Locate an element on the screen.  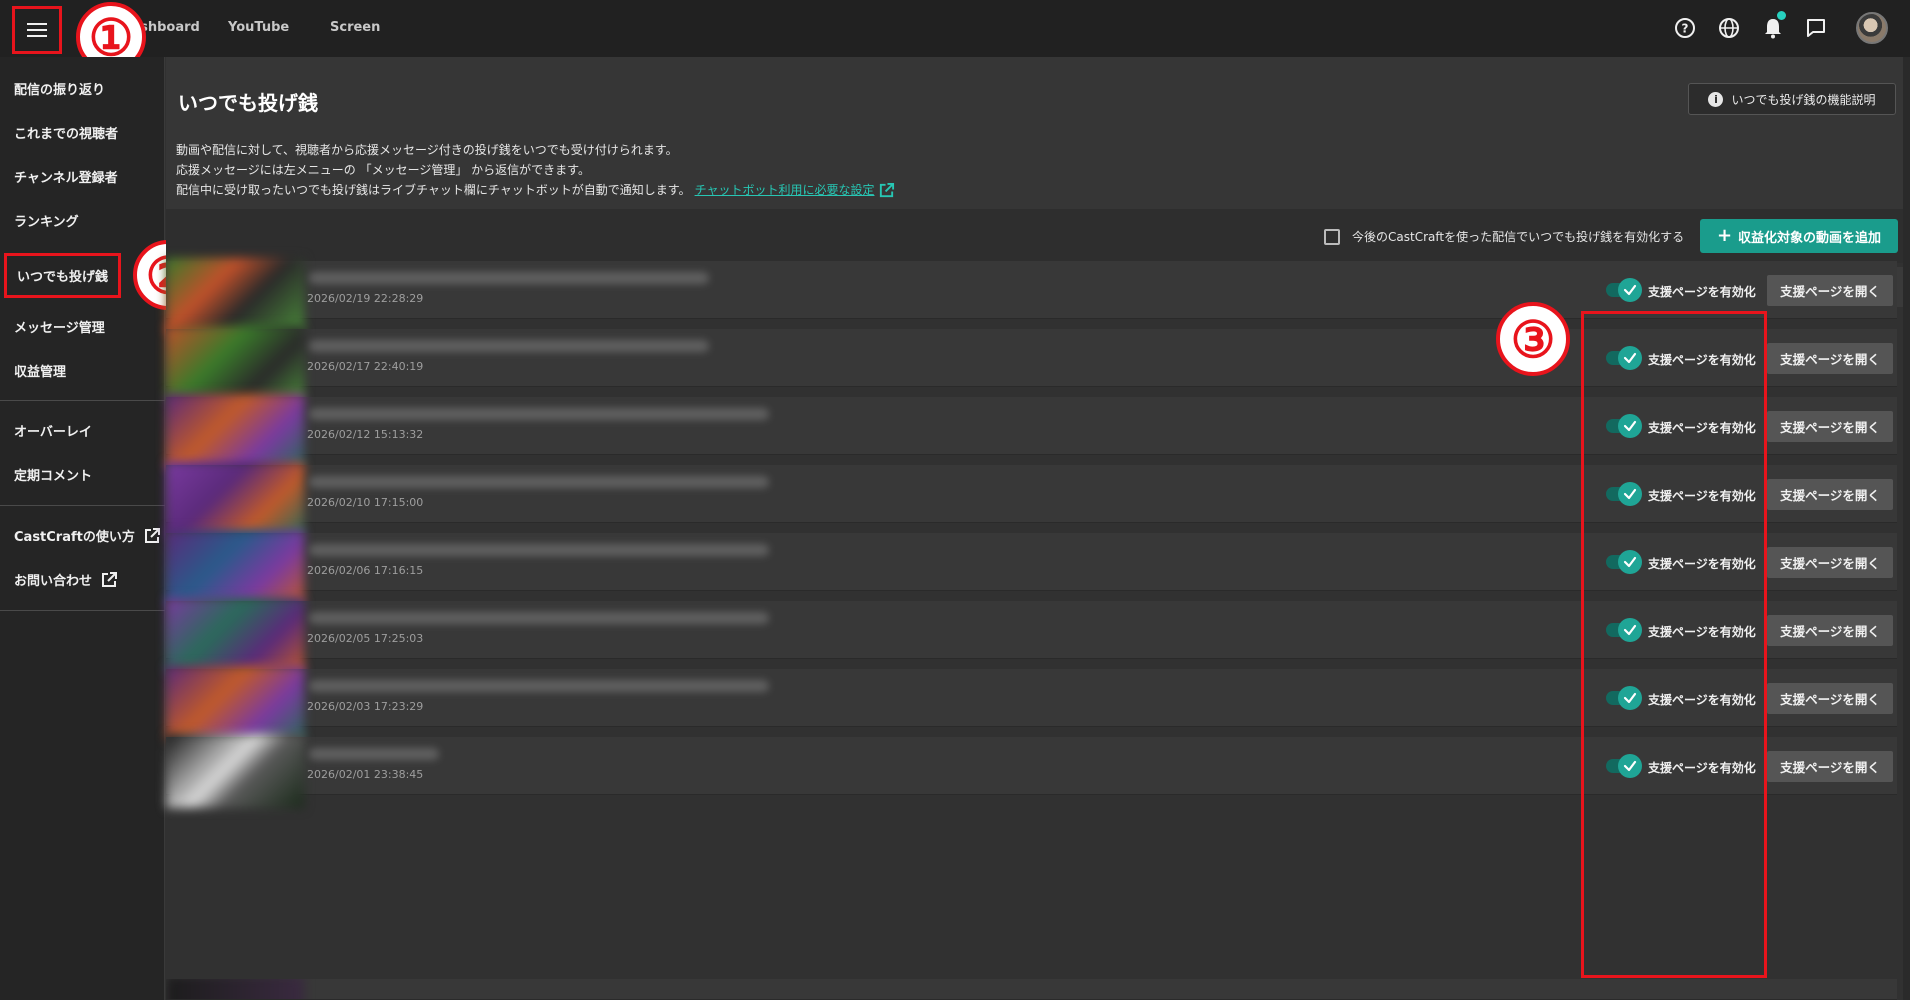
sidebar-item-subscribers: チャンネル登録者 is located at coordinates (66, 176).